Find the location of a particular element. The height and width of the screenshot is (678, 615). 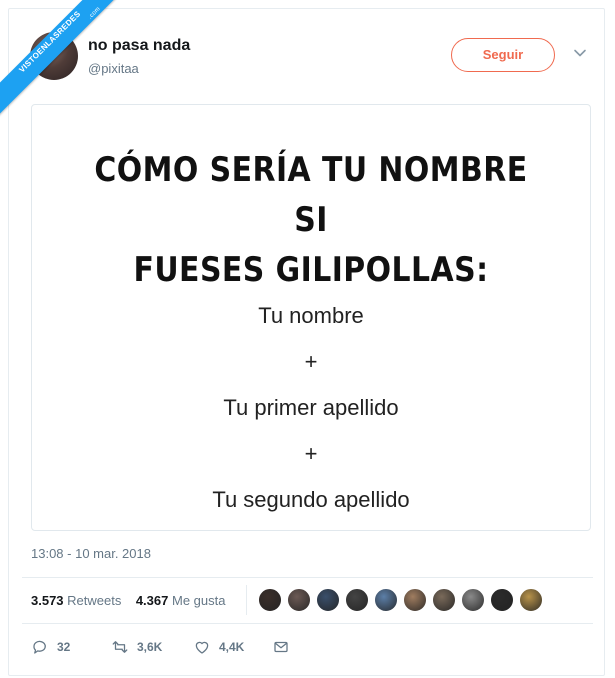

follow-button: Seguir is located at coordinates (503, 55).